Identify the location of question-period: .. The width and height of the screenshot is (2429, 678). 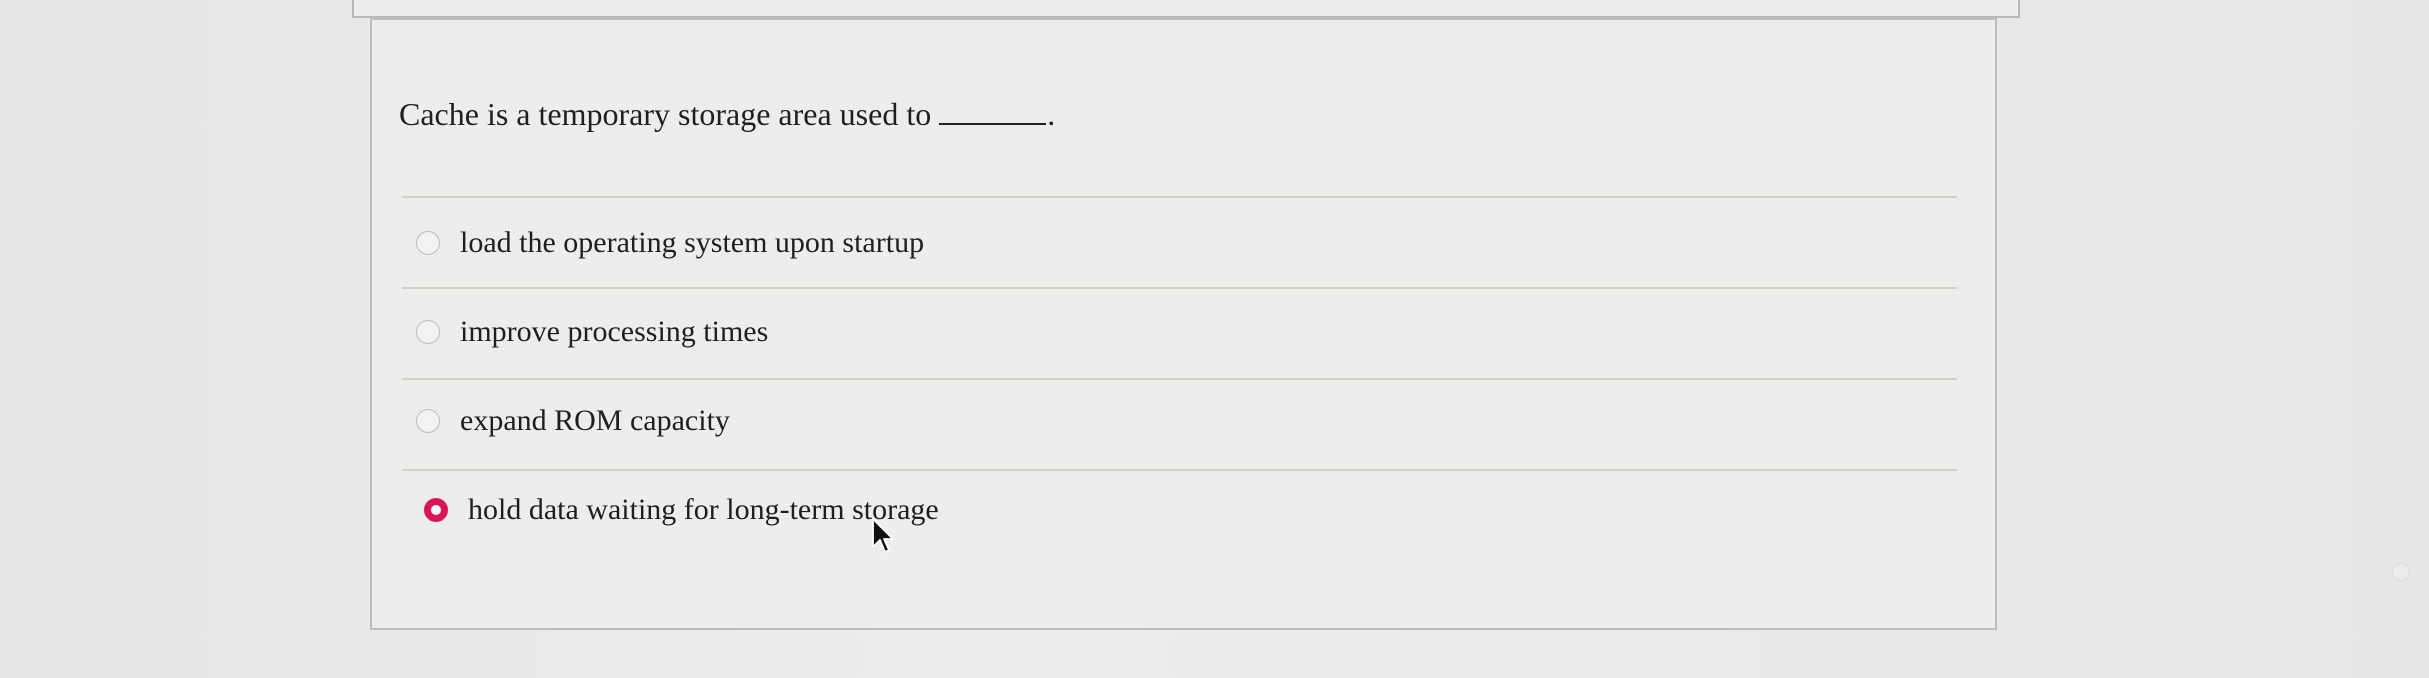
(1051, 114).